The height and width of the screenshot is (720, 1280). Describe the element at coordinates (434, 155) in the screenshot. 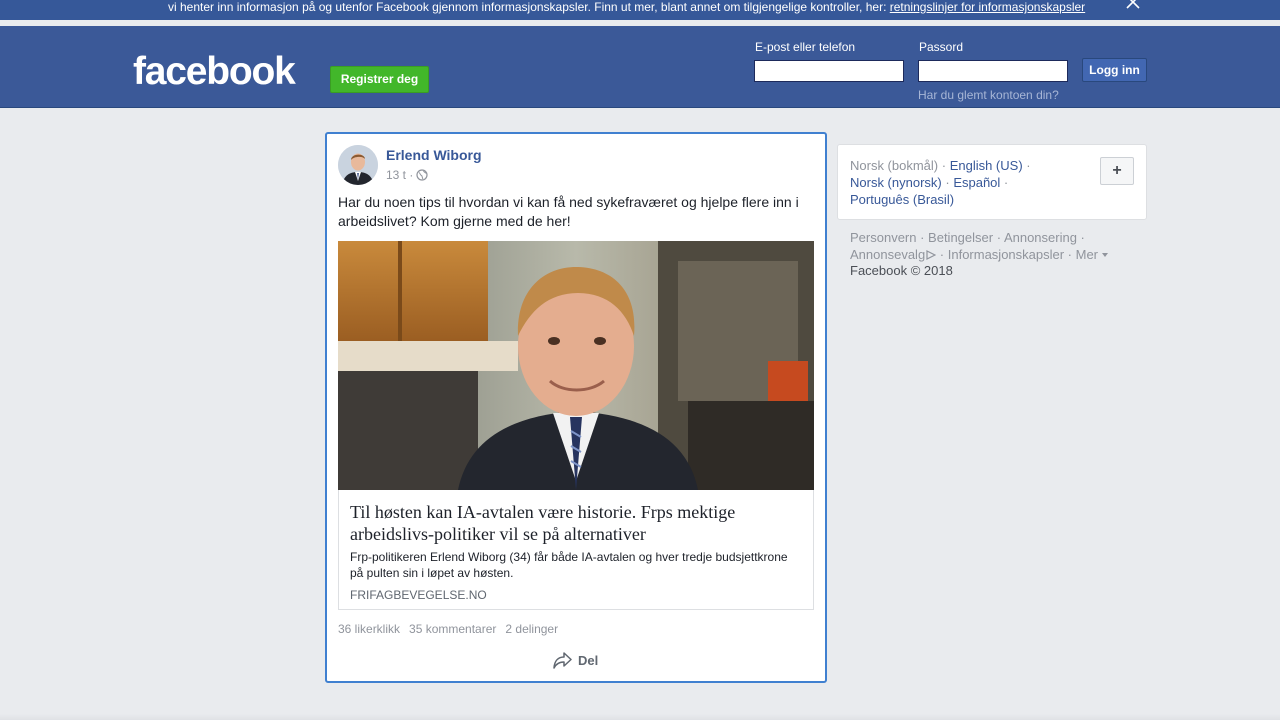

I see `author-name: Erlend Wiborg` at that location.